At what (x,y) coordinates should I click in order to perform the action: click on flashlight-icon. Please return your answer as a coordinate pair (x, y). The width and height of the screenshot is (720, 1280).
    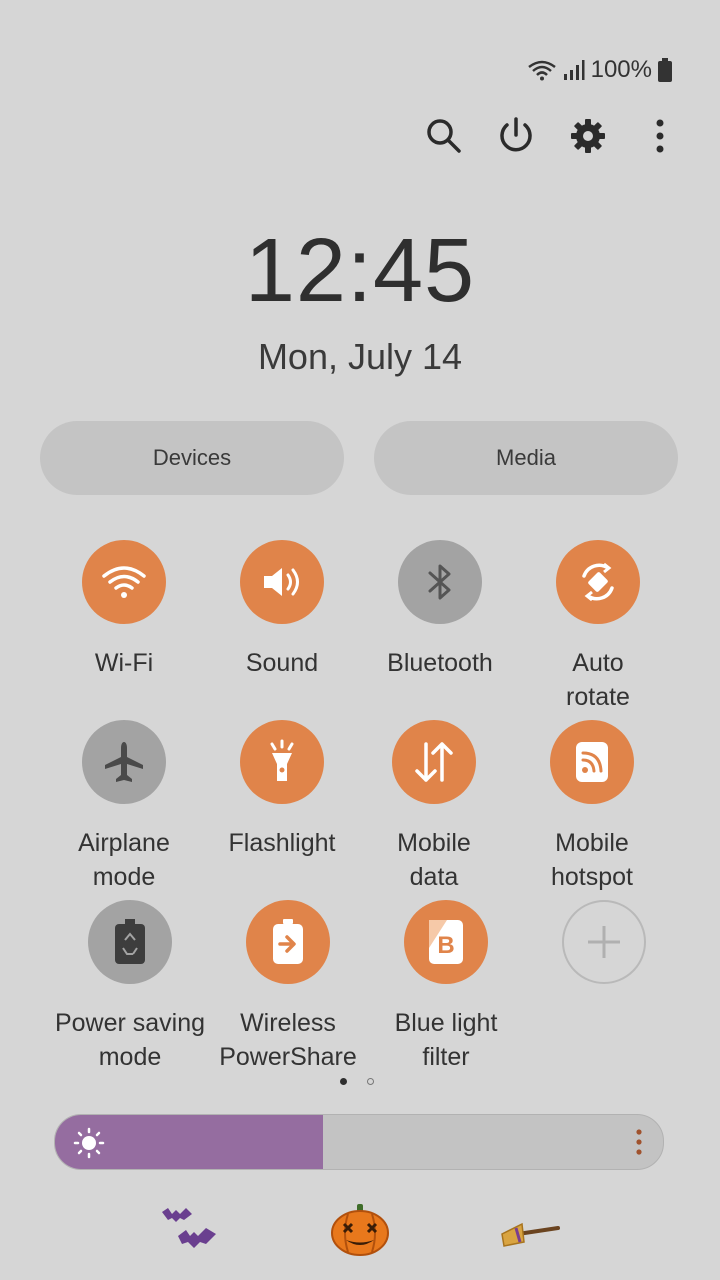
    Looking at the image, I should click on (282, 760).